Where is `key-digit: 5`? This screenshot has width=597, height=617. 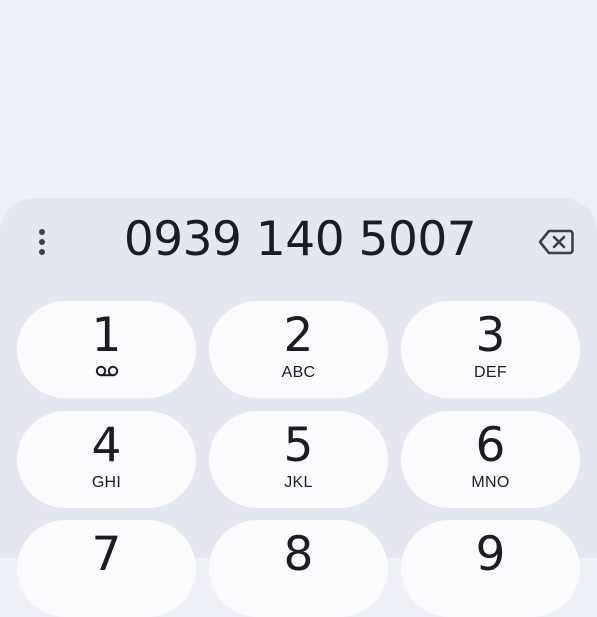
key-digit: 5 is located at coordinates (298, 445).